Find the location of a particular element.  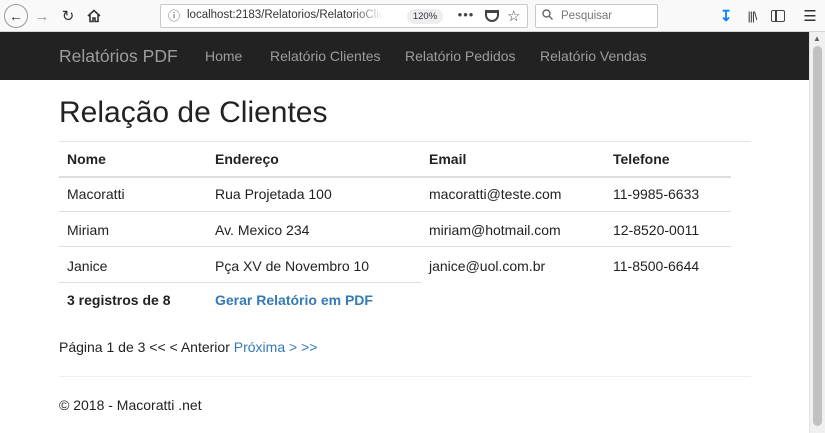

search-input: Pesquisar is located at coordinates (596, 16).